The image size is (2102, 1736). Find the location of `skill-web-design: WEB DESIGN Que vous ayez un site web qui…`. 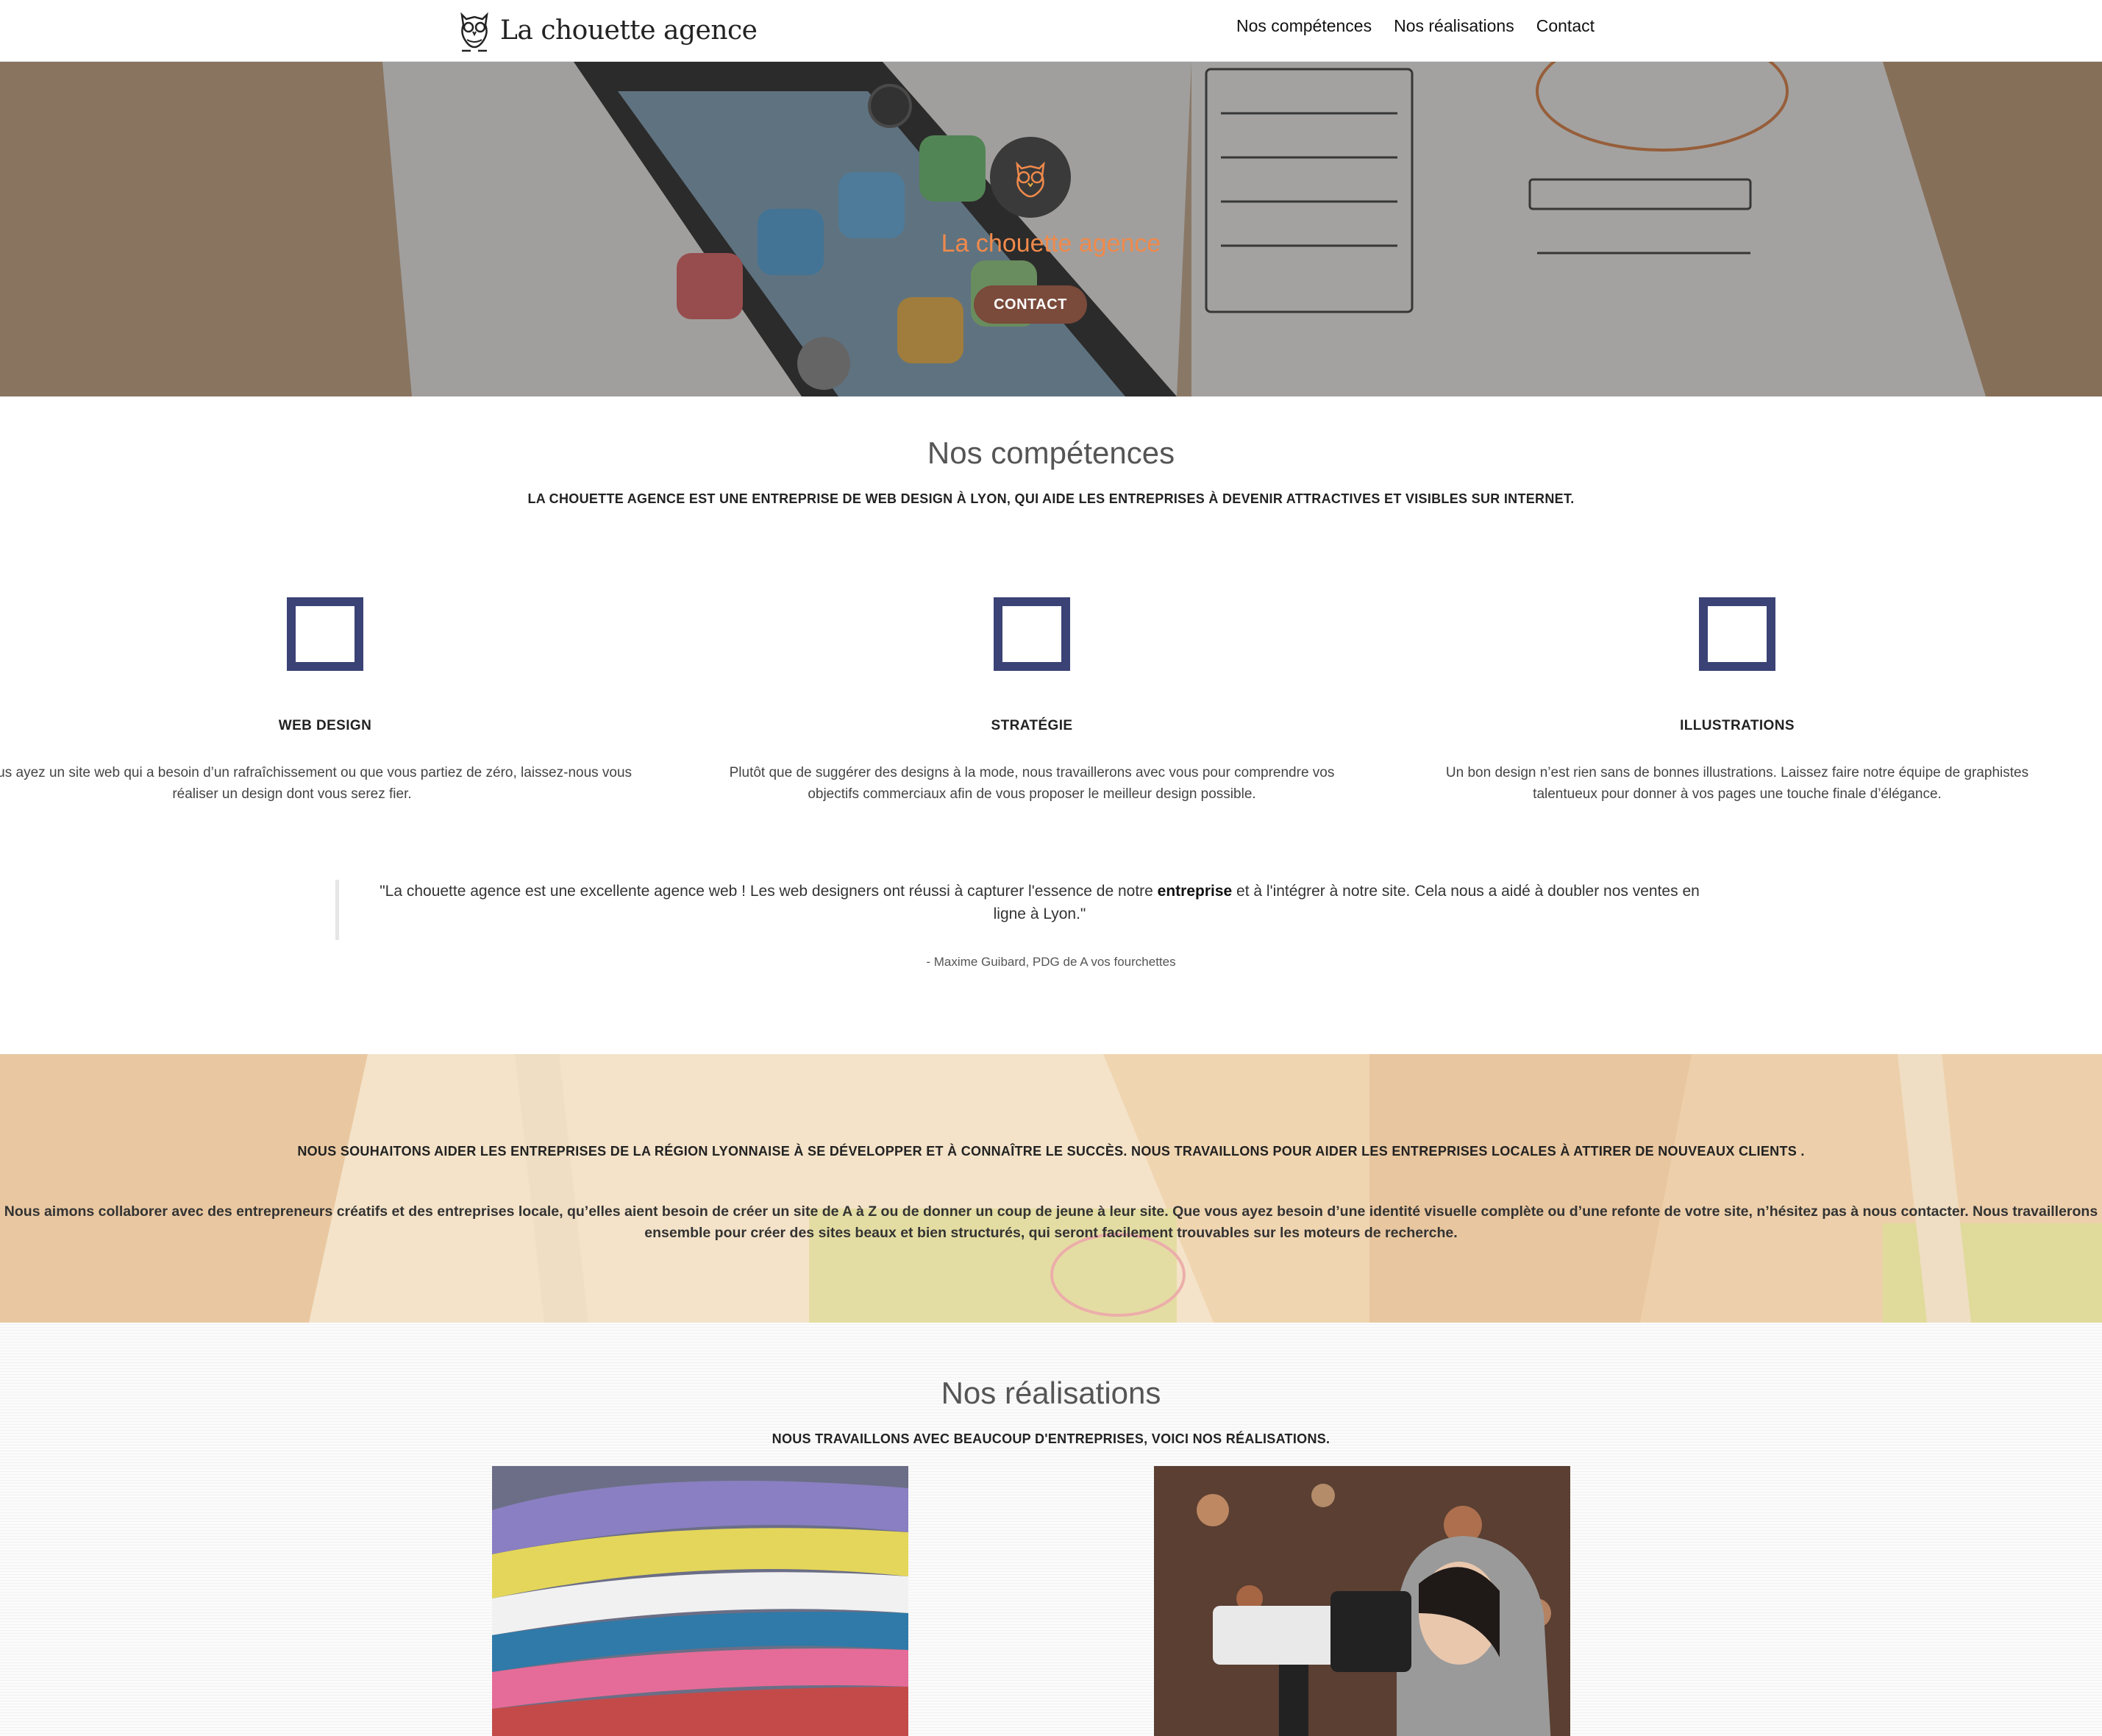

skill-web-design: WEB DESIGN Que vous ayez un site web qui… is located at coordinates (325, 701).